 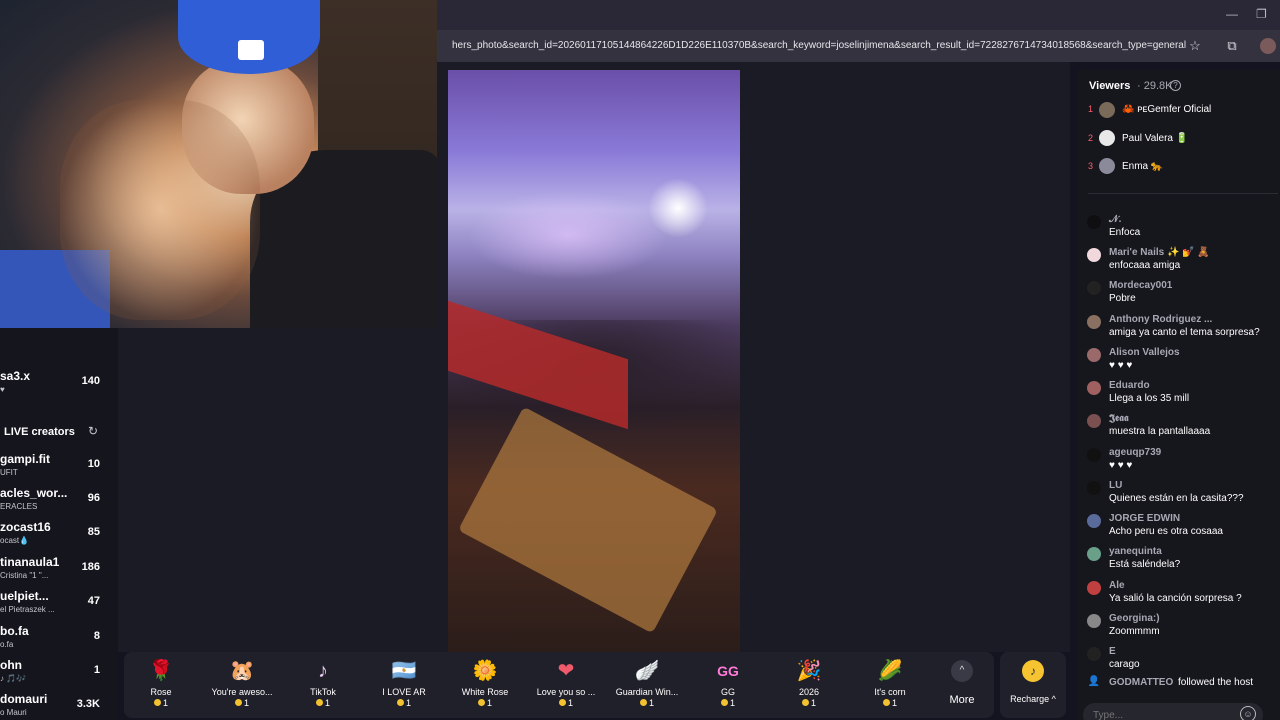 What do you see at coordinates (1115, 219) in the screenshot?
I see `chat-username: 𝒩.` at bounding box center [1115, 219].